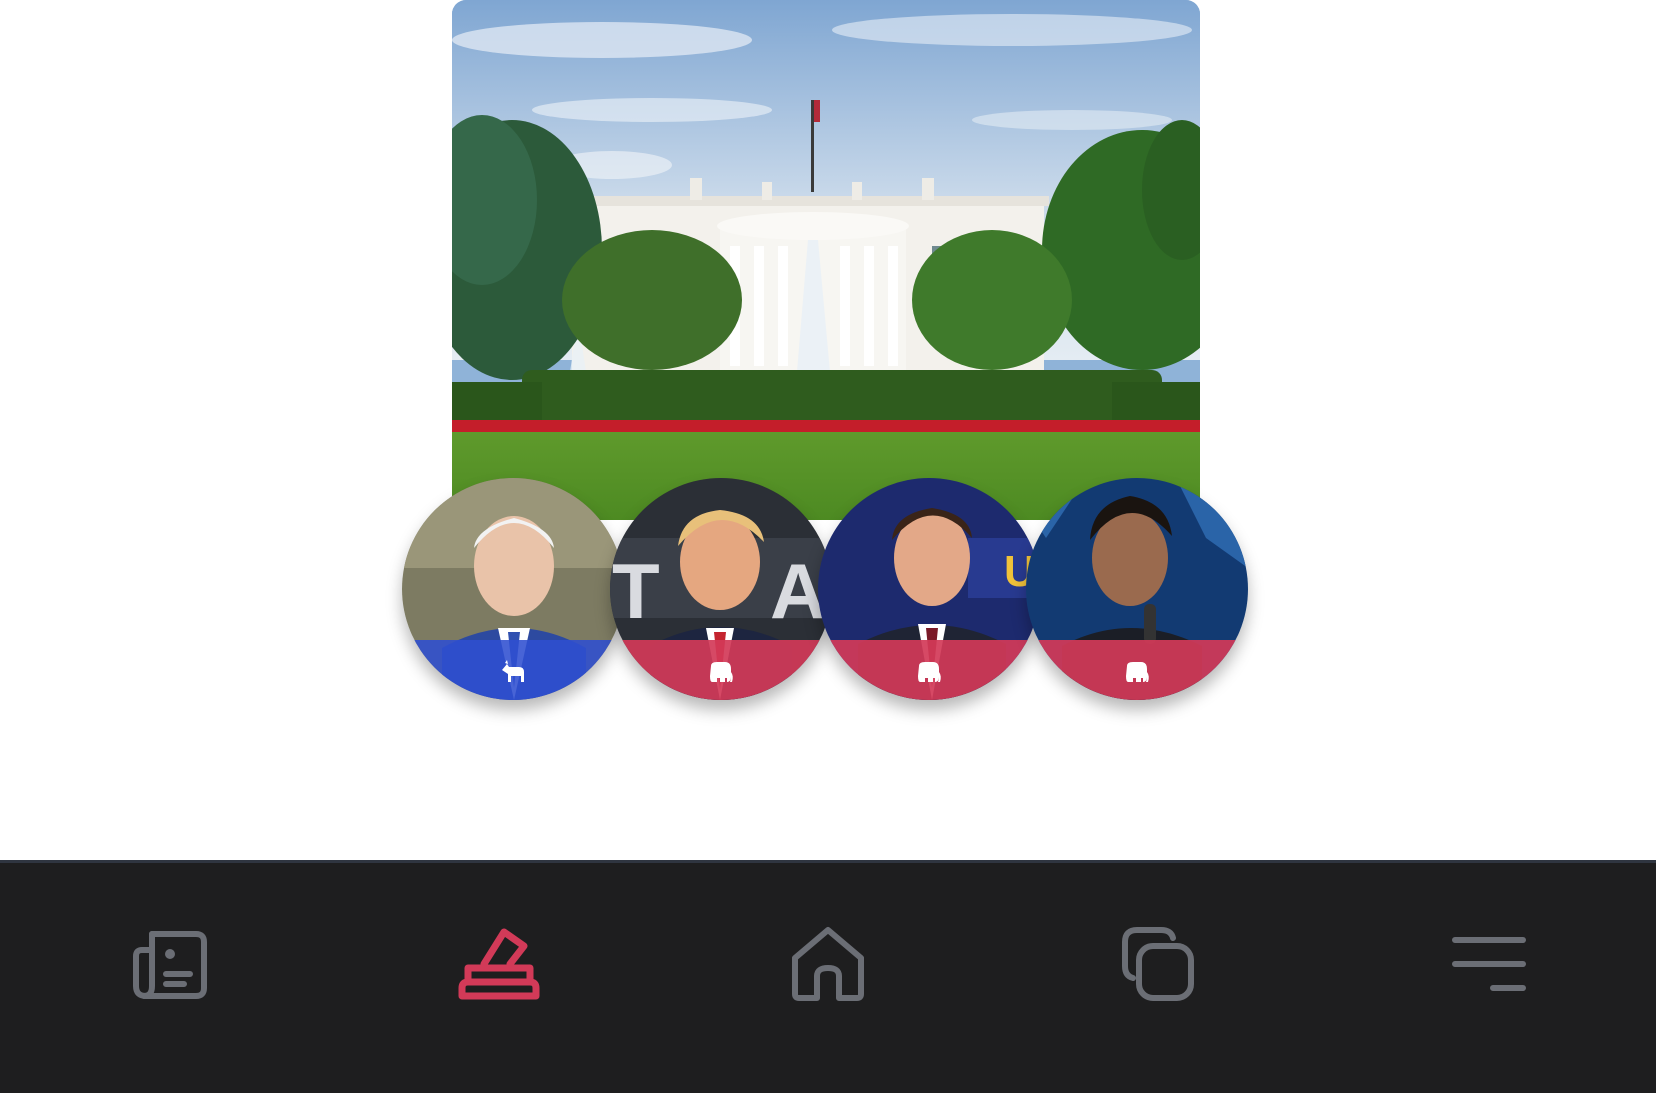 The height and width of the screenshot is (1093, 1656). I want to click on nav-item-news, so click(171, 963).